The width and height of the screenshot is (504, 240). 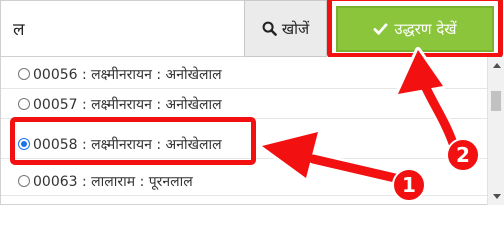 I want to click on check-icon, so click(x=380, y=28).